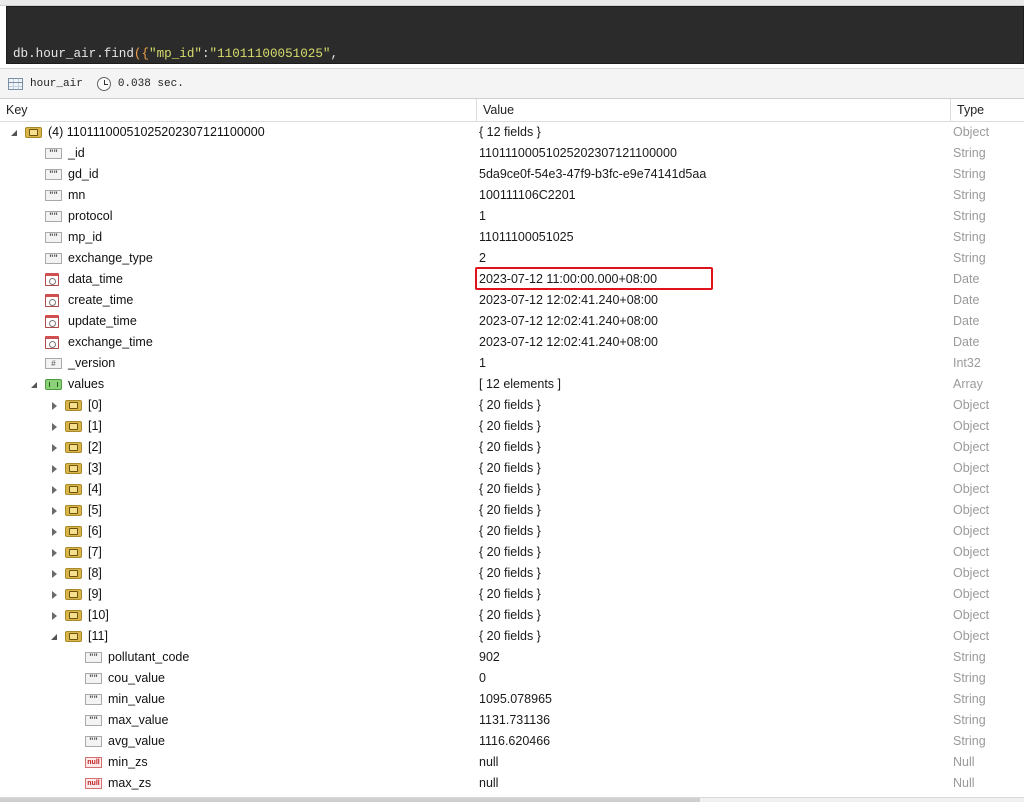 The width and height of the screenshot is (1024, 802). What do you see at coordinates (350, 800) in the screenshot?
I see `scrollbar-thumb` at bounding box center [350, 800].